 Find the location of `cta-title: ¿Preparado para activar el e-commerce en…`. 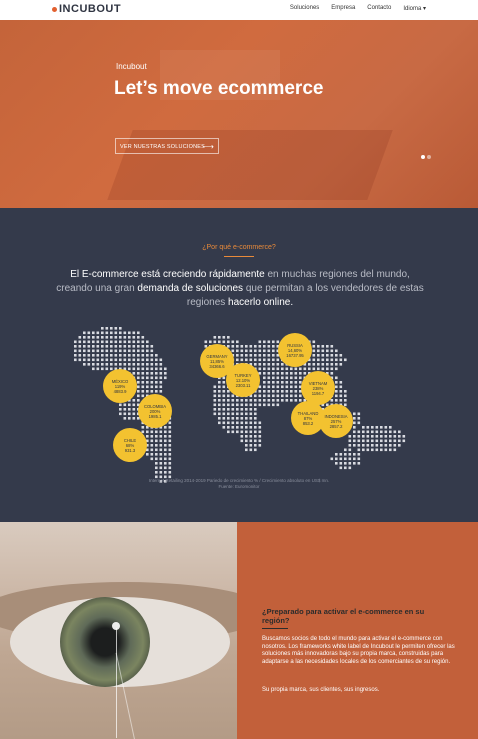

cta-title: ¿Preparado para activar el e-commerce en… is located at coordinates (343, 616).